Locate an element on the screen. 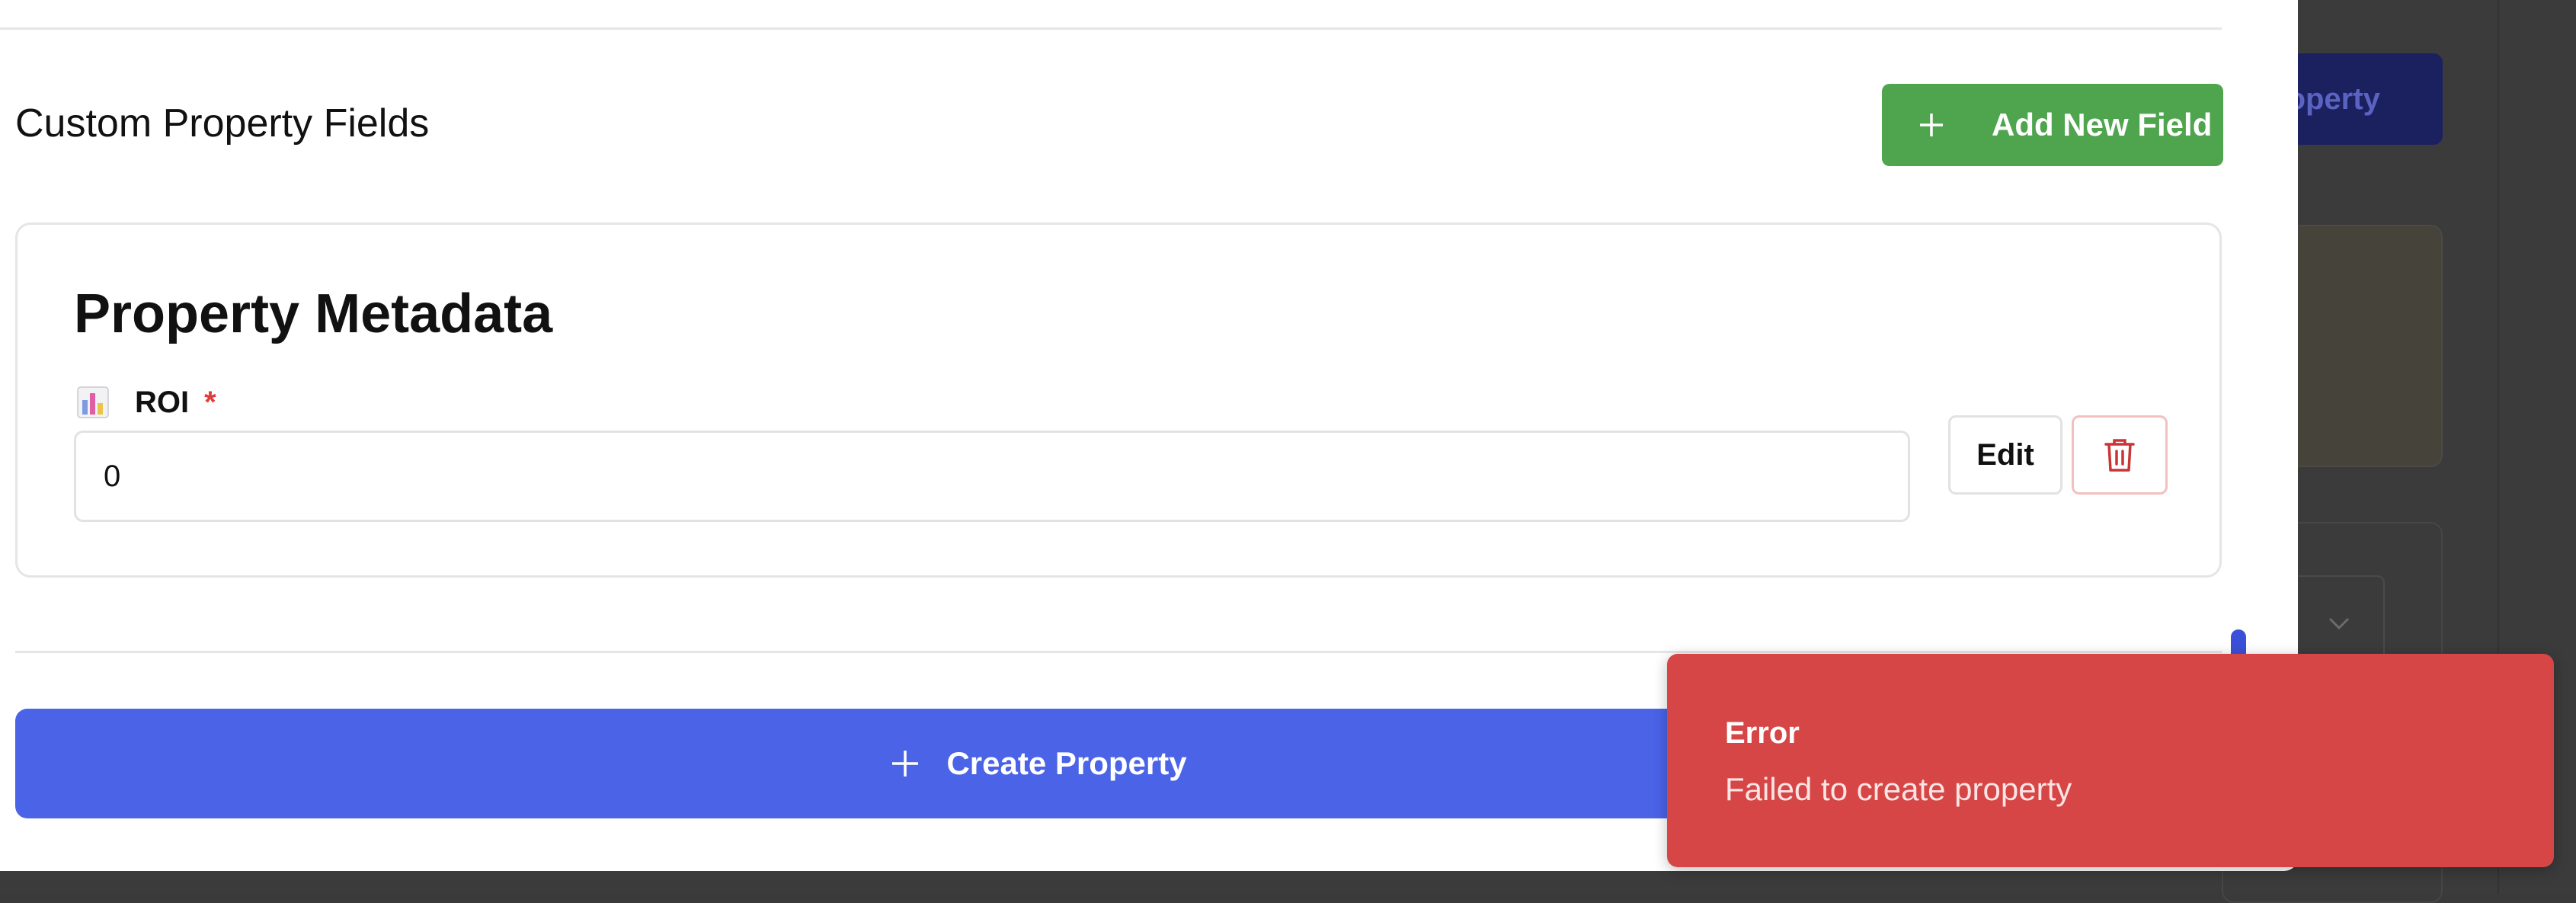  roi-input is located at coordinates (992, 476).